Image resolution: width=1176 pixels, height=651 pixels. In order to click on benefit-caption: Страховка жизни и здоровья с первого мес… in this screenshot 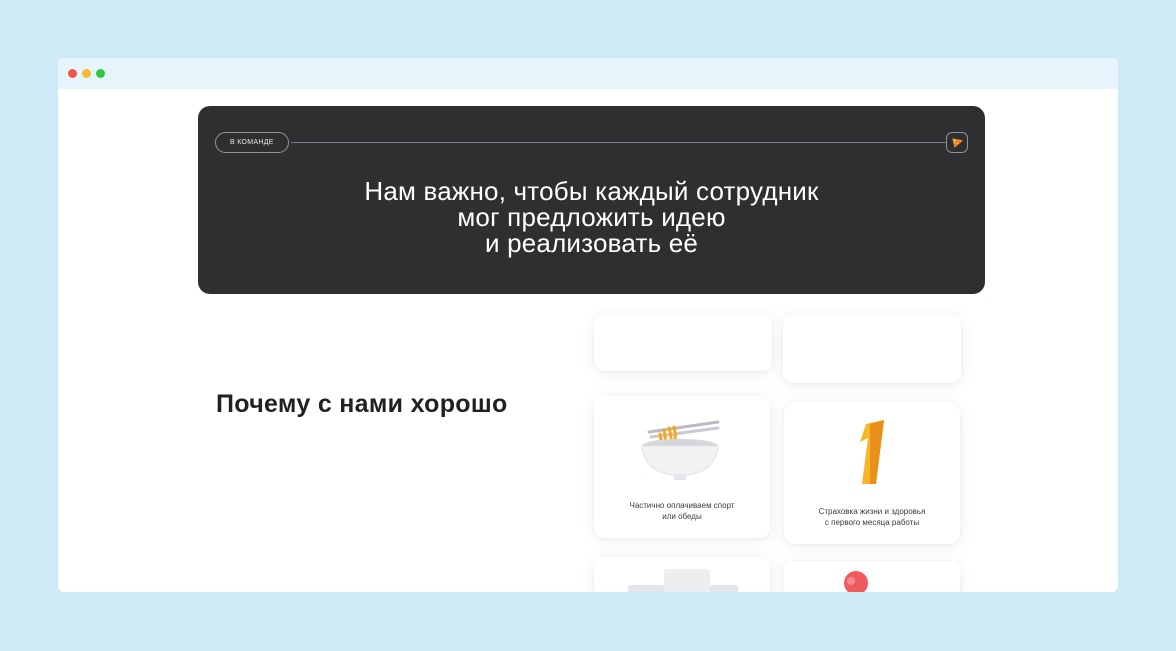, I will do `click(872, 517)`.